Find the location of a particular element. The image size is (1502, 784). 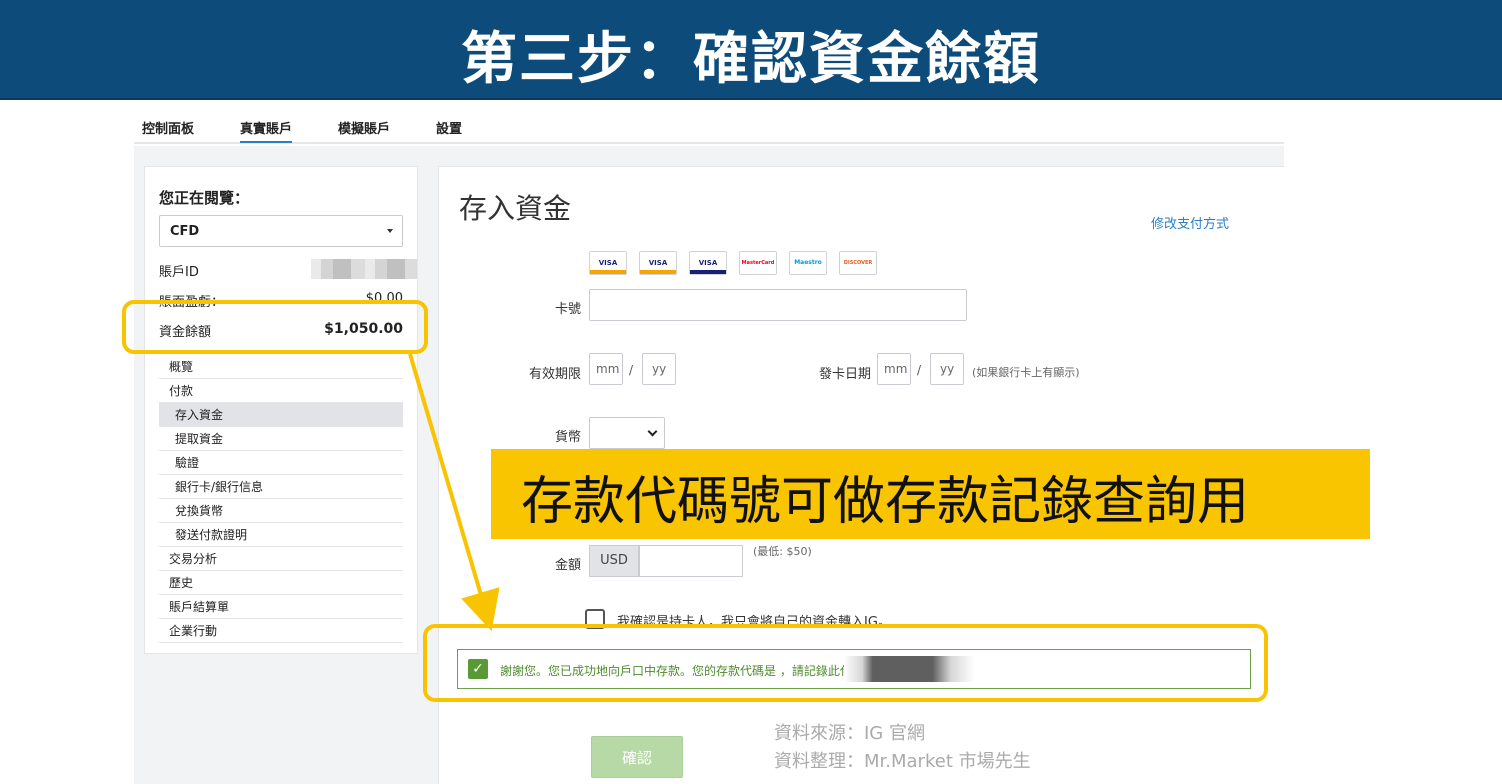

tab-settings: 設置 is located at coordinates (449, 127).